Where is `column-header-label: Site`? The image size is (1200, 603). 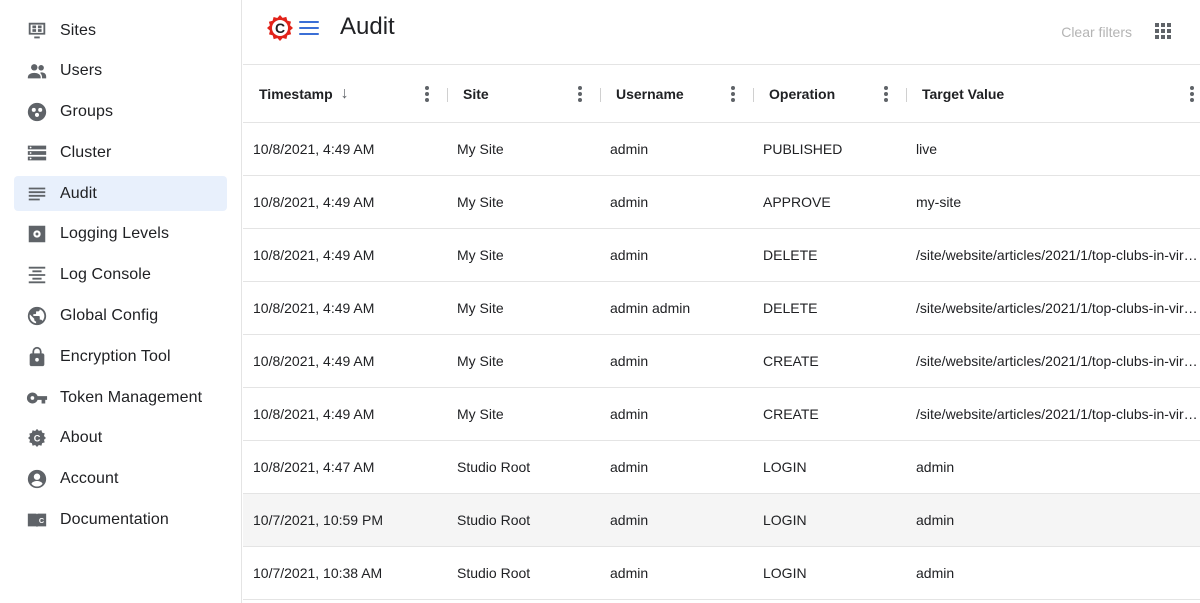
column-header-label: Site is located at coordinates (476, 94).